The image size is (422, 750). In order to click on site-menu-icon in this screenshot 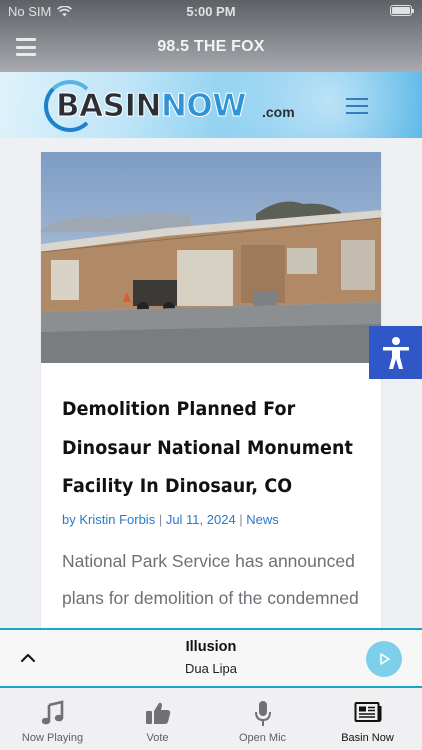, I will do `click(357, 106)`.